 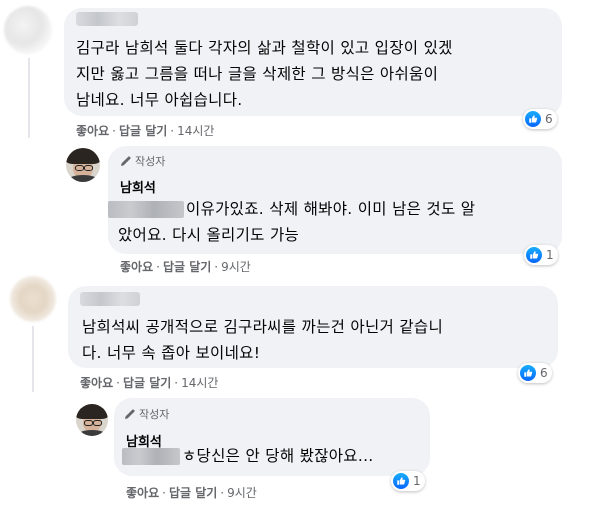 I want to click on comment-text-line: 남희석씨 공개적으로 김구라씨를 까는건 아닌거 같습니, so click(x=263, y=327).